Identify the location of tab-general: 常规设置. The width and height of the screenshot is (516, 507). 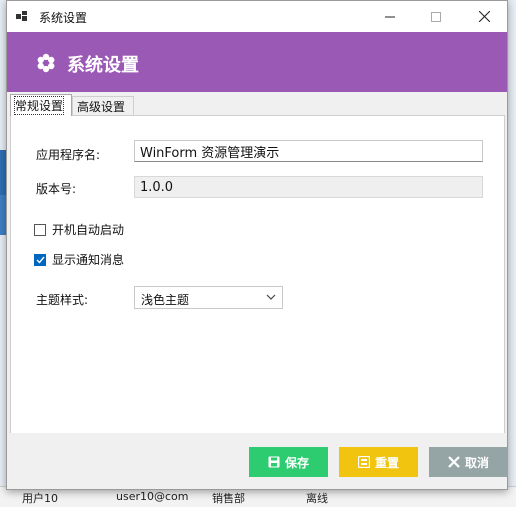
(41, 105).